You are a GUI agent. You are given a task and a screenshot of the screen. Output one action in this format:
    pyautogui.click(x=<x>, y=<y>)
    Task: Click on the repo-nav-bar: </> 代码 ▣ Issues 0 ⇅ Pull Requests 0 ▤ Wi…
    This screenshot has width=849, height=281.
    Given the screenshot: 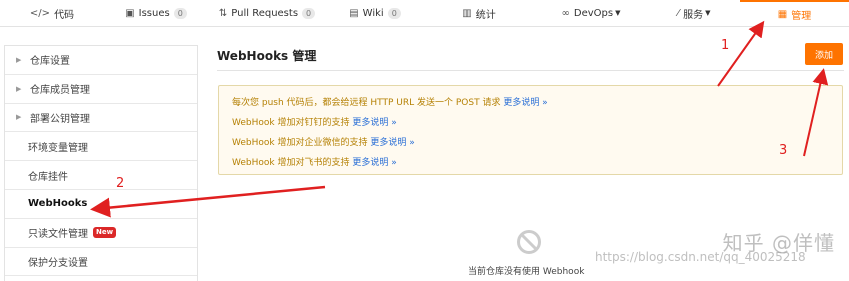 What is the action you would take?
    pyautogui.click(x=424, y=13)
    